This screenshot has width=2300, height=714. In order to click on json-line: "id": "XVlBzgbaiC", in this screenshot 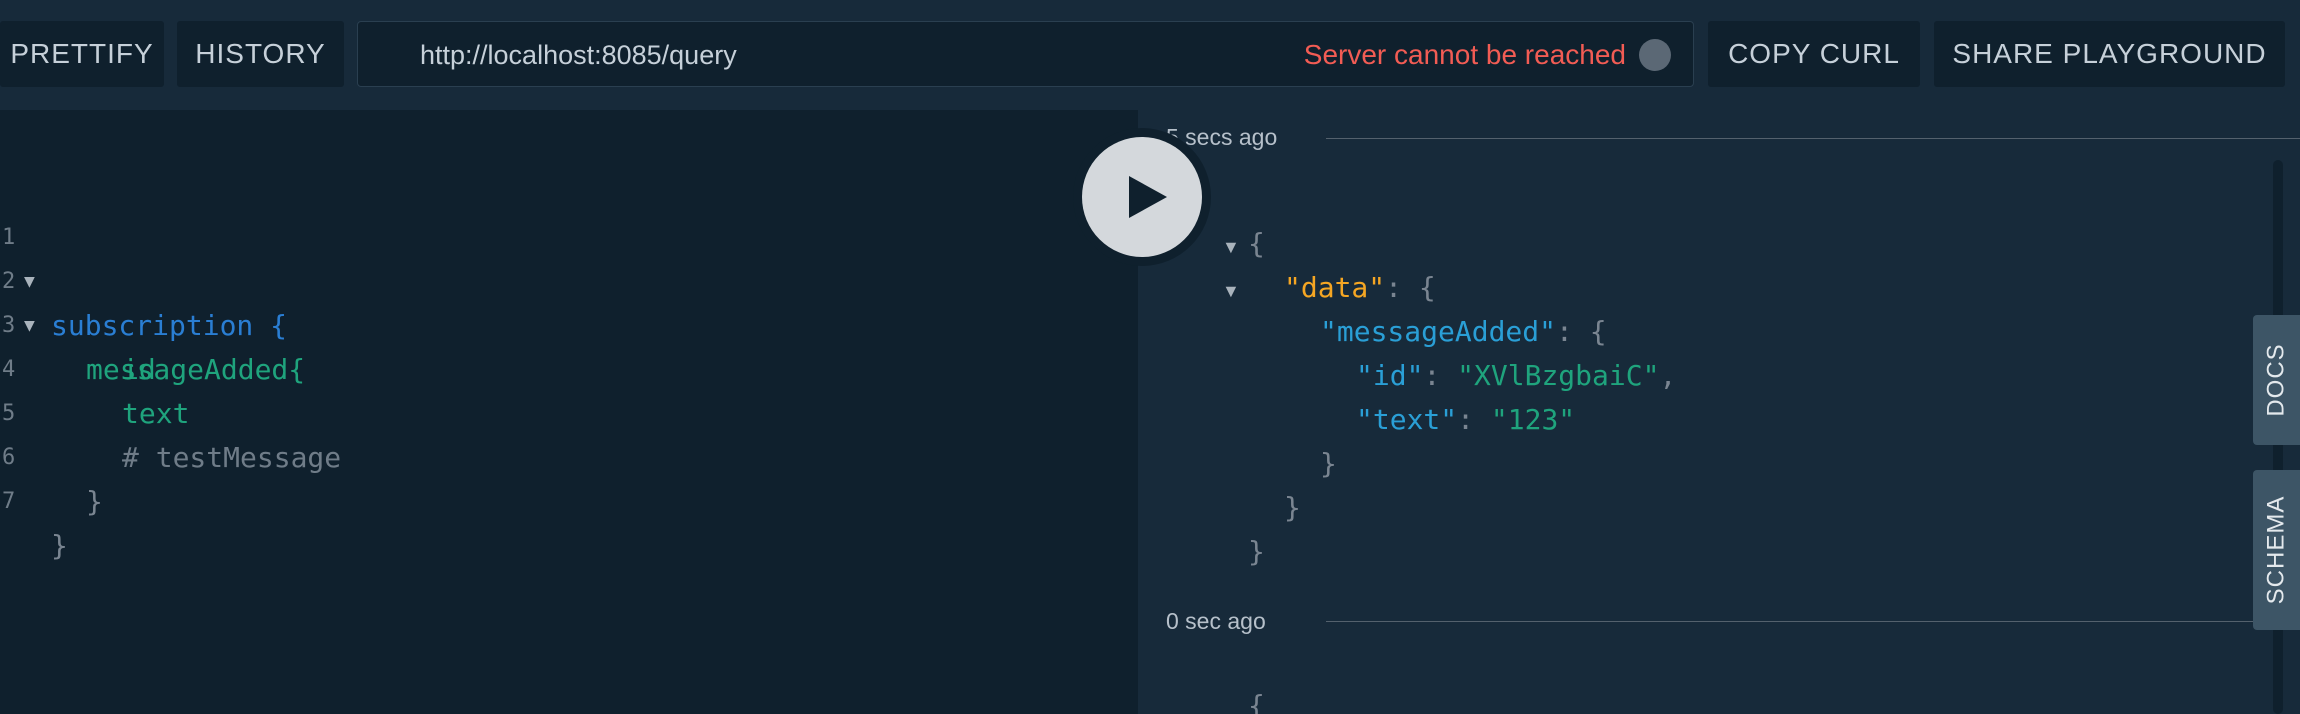, I will do `click(1516, 375)`.